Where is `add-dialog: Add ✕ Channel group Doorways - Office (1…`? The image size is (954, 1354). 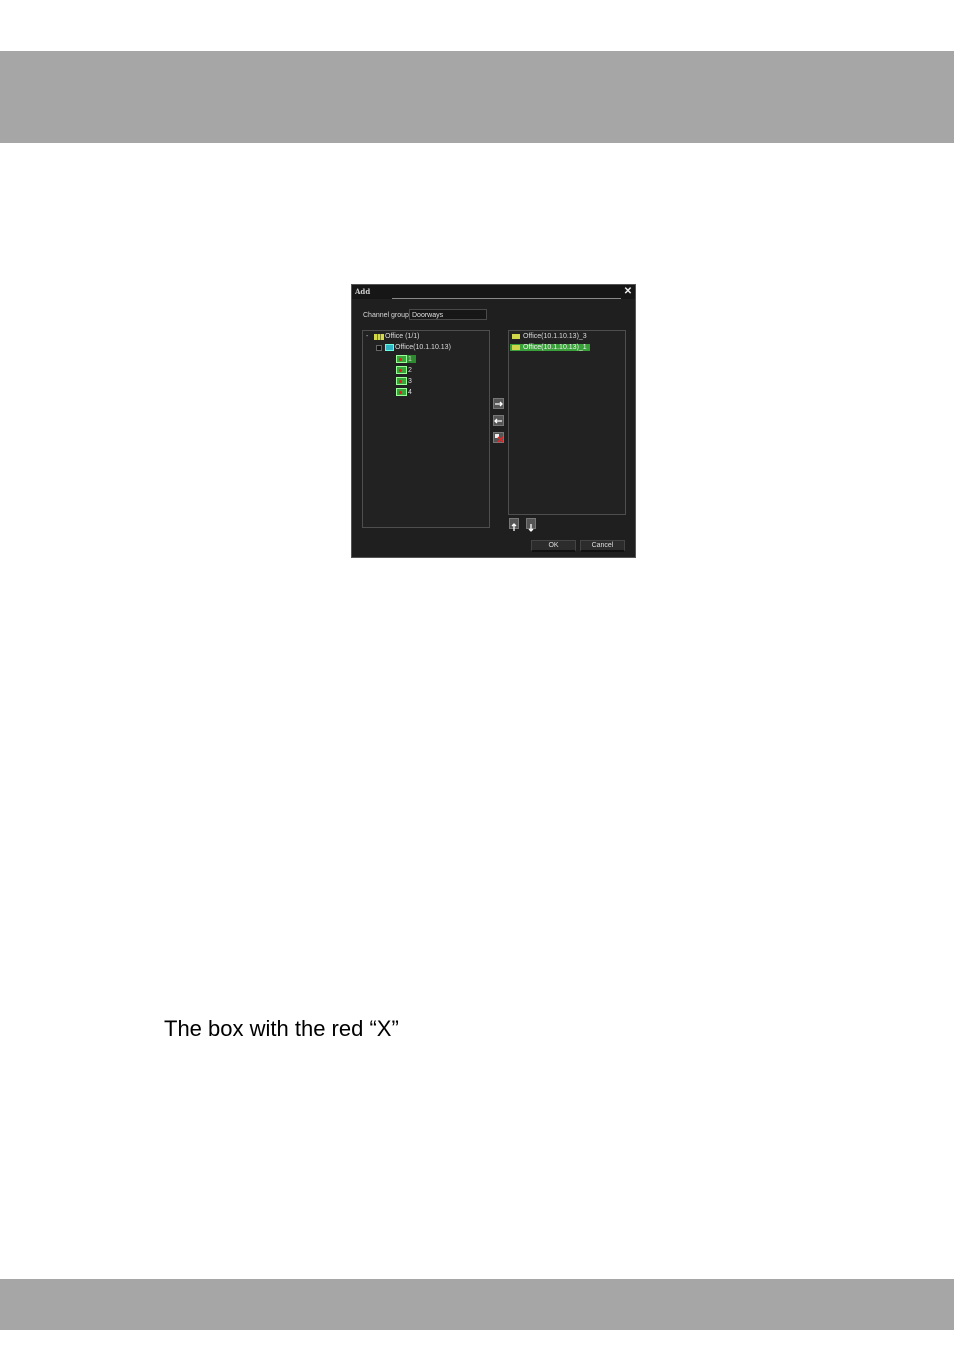 add-dialog: Add ✕ Channel group Doorways - Office (1… is located at coordinates (493, 421).